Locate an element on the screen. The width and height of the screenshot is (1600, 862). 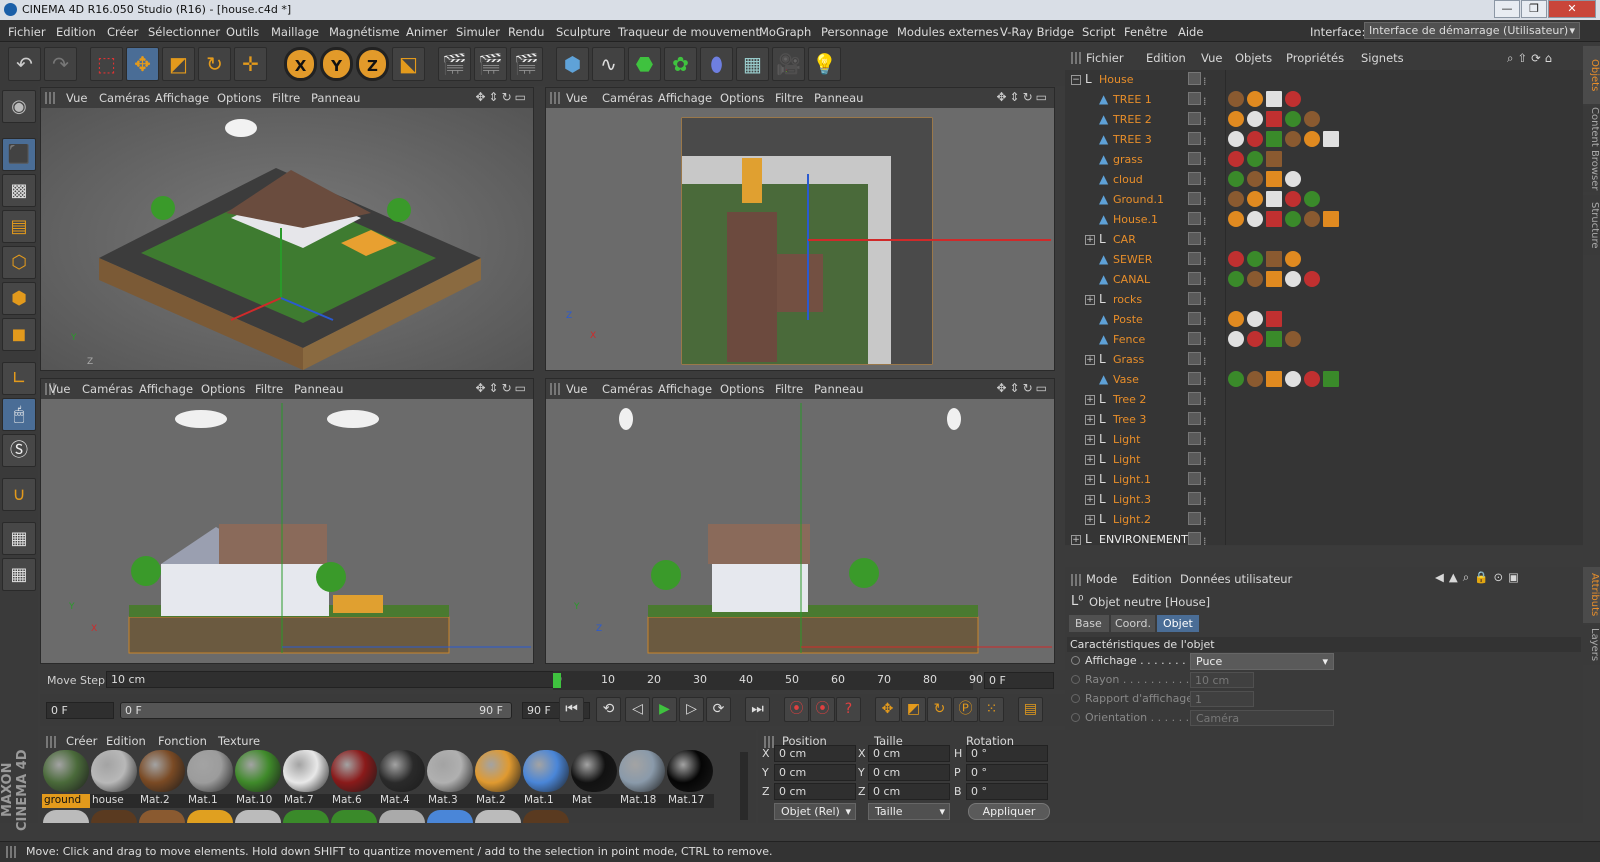
axis-y-lock-button: Y is located at coordinates (336, 64).